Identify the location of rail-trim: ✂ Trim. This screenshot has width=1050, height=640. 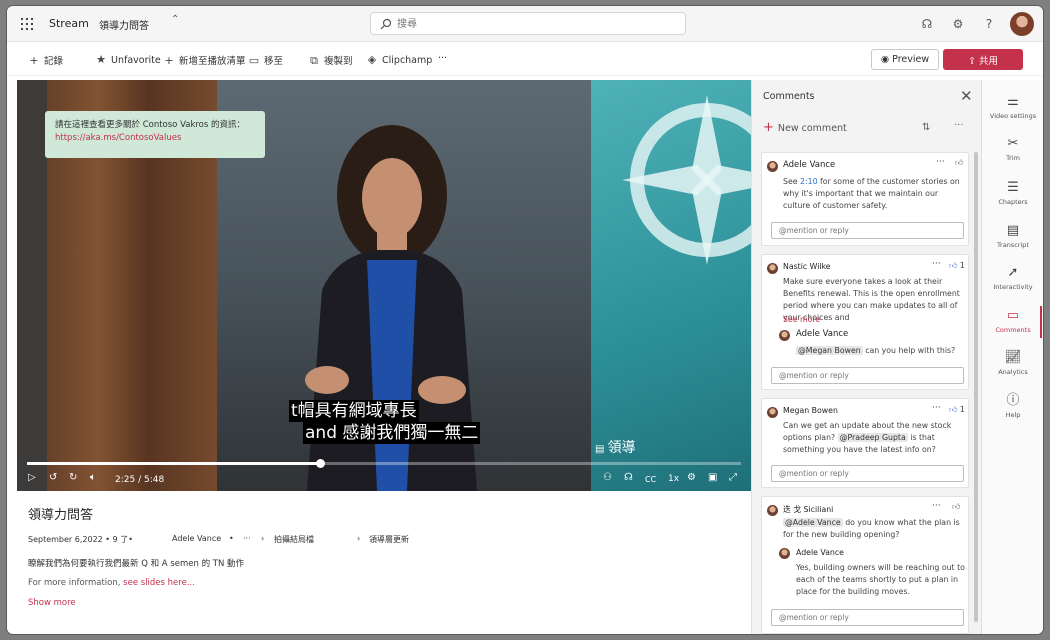
(1012, 149).